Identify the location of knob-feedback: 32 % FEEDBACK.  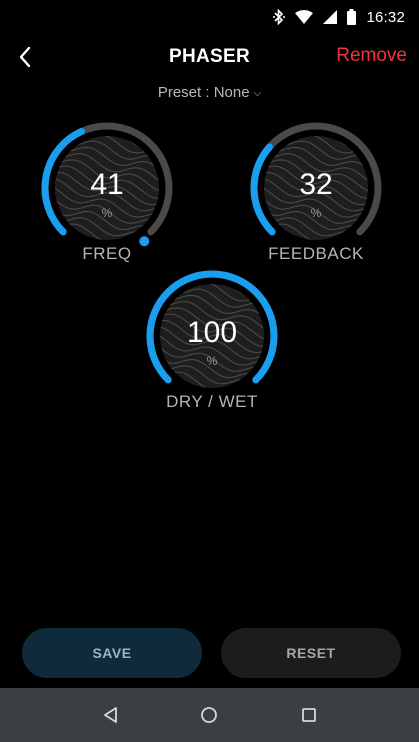
(316, 194).